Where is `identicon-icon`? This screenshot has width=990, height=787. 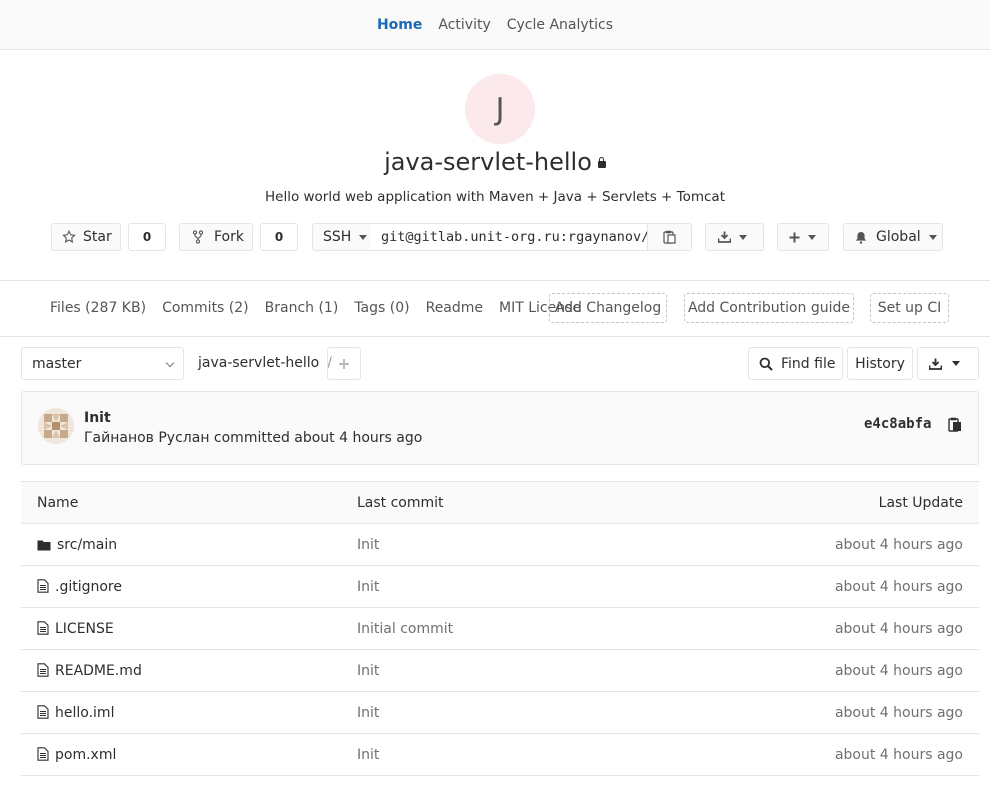 identicon-icon is located at coordinates (56, 426).